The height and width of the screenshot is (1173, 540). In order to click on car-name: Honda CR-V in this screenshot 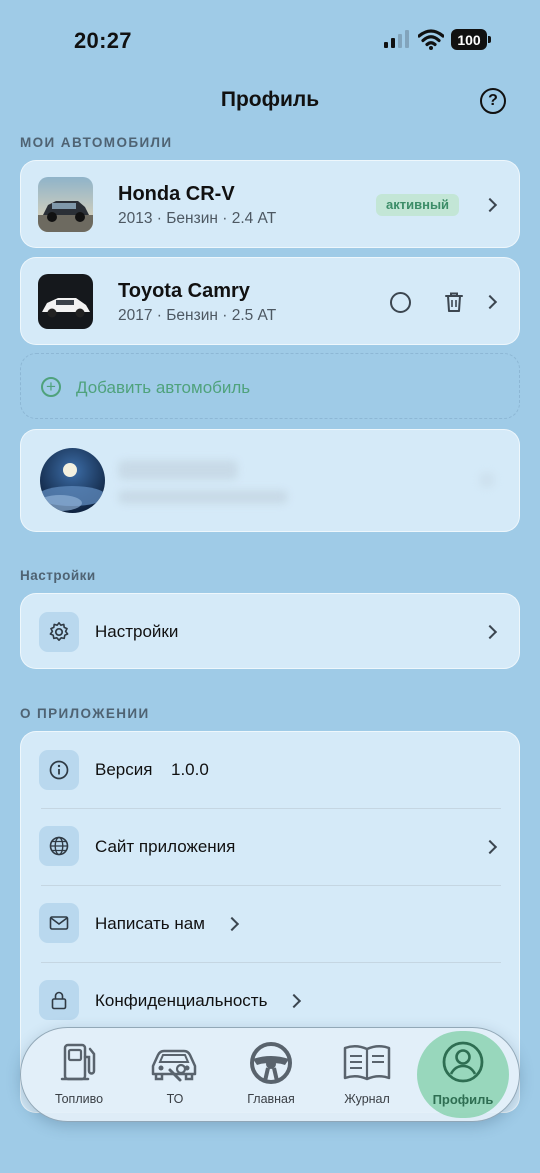, I will do `click(176, 194)`.